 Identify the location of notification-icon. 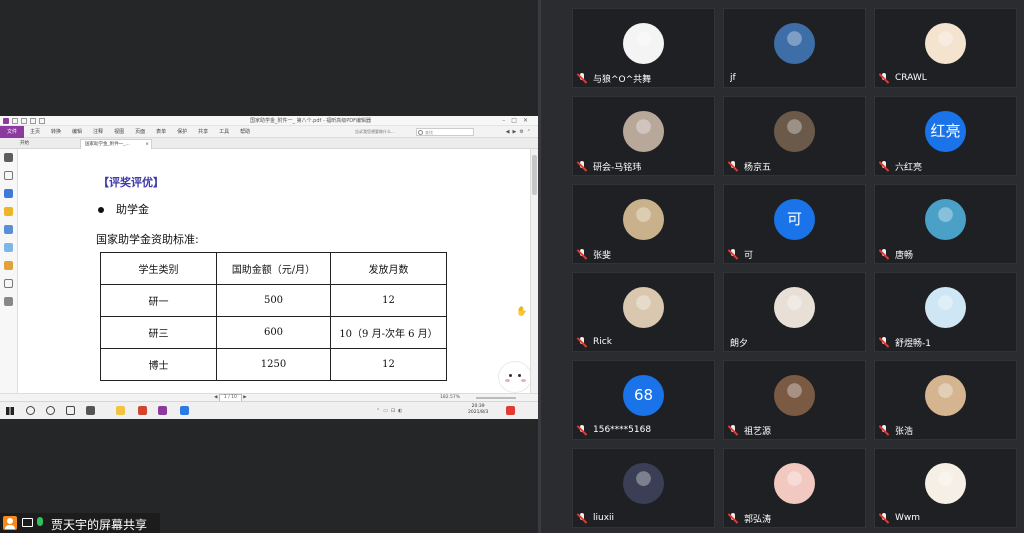
(510, 410).